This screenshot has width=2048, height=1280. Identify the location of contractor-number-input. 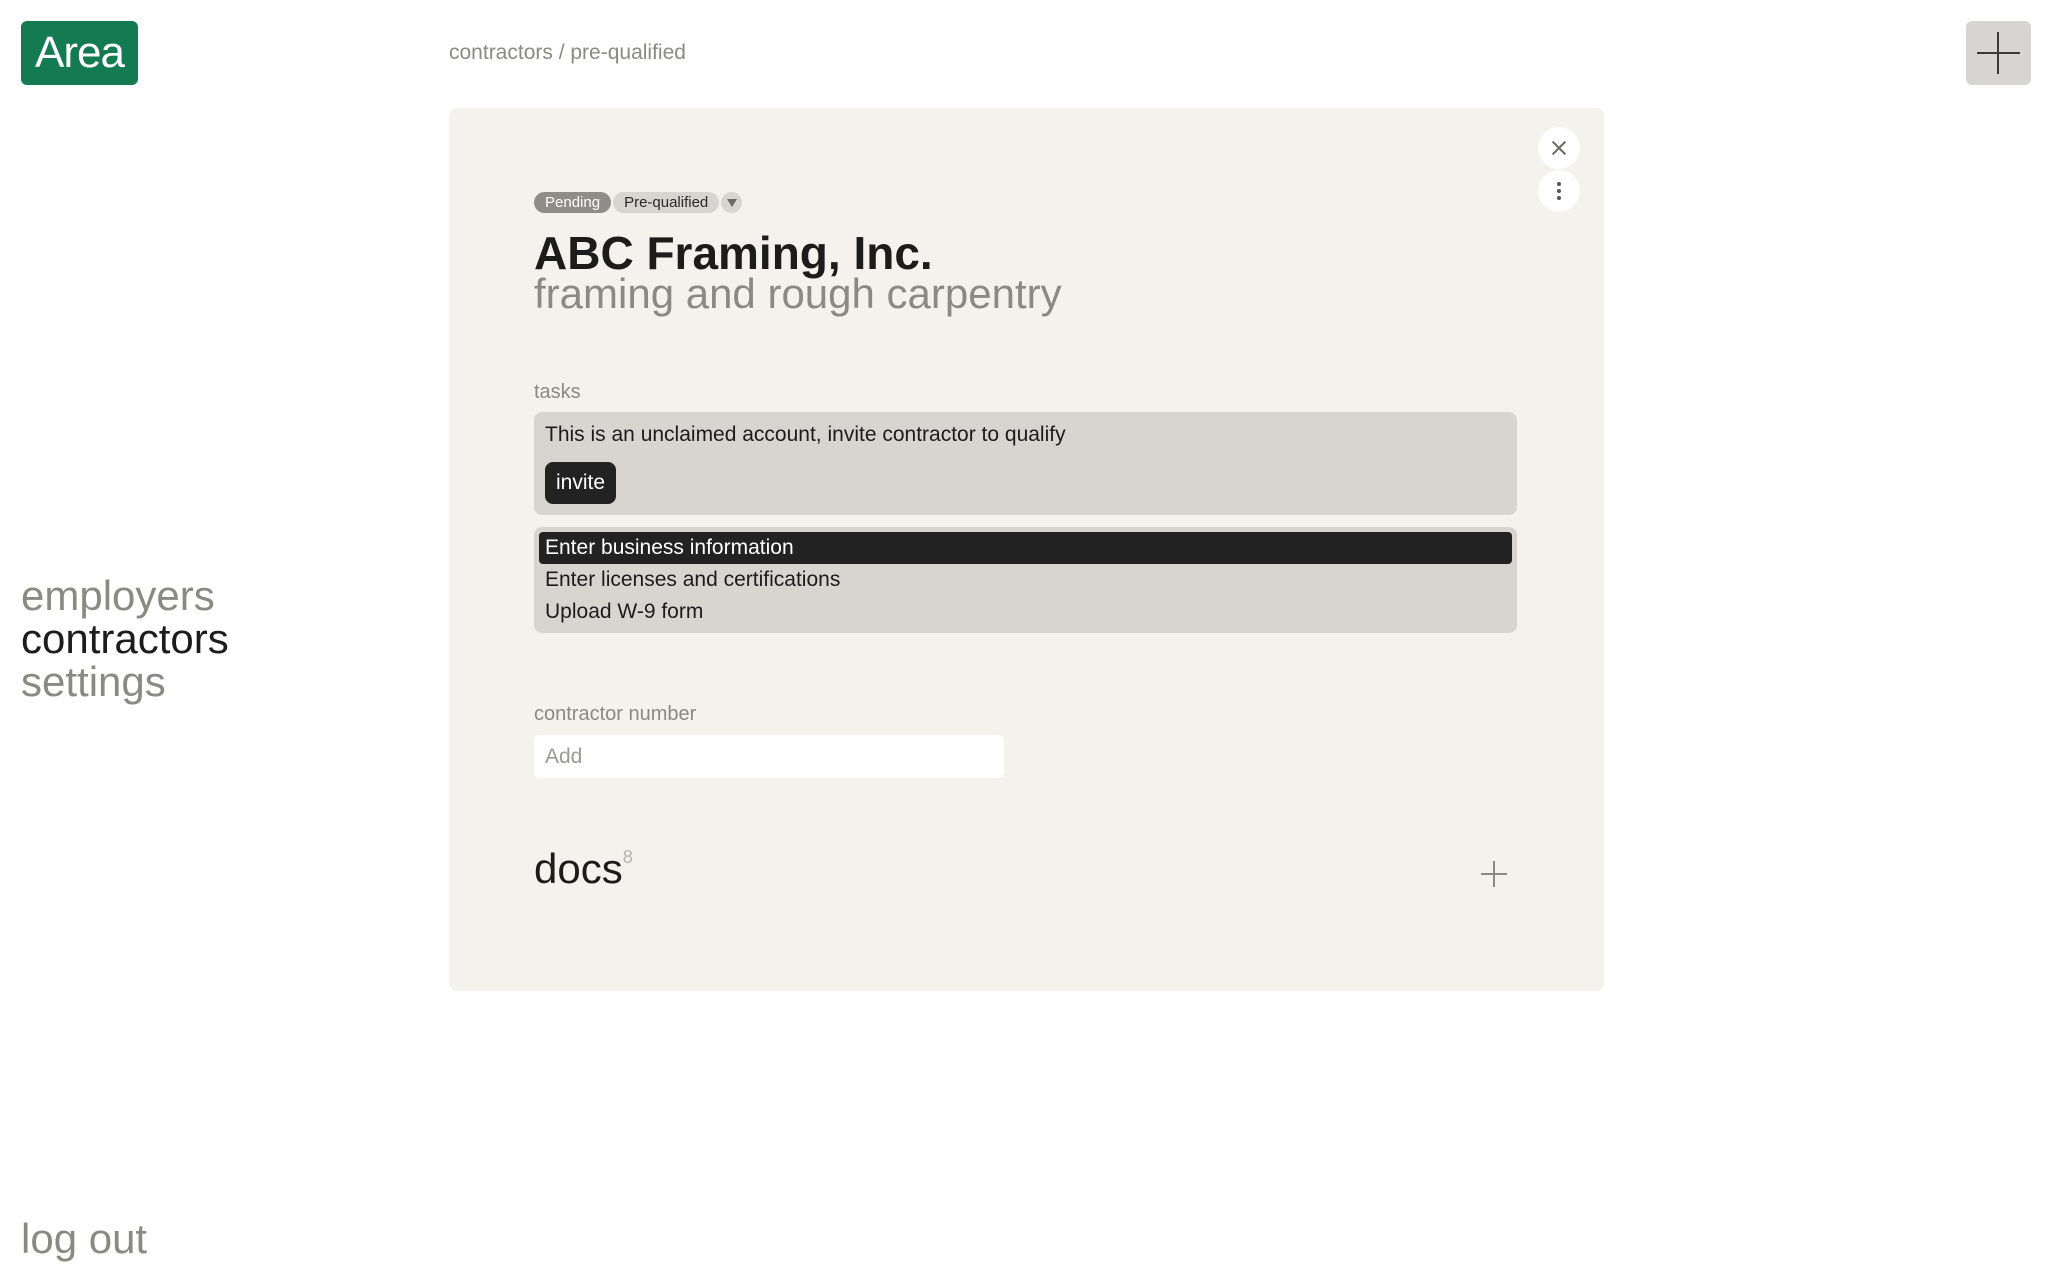
(769, 756).